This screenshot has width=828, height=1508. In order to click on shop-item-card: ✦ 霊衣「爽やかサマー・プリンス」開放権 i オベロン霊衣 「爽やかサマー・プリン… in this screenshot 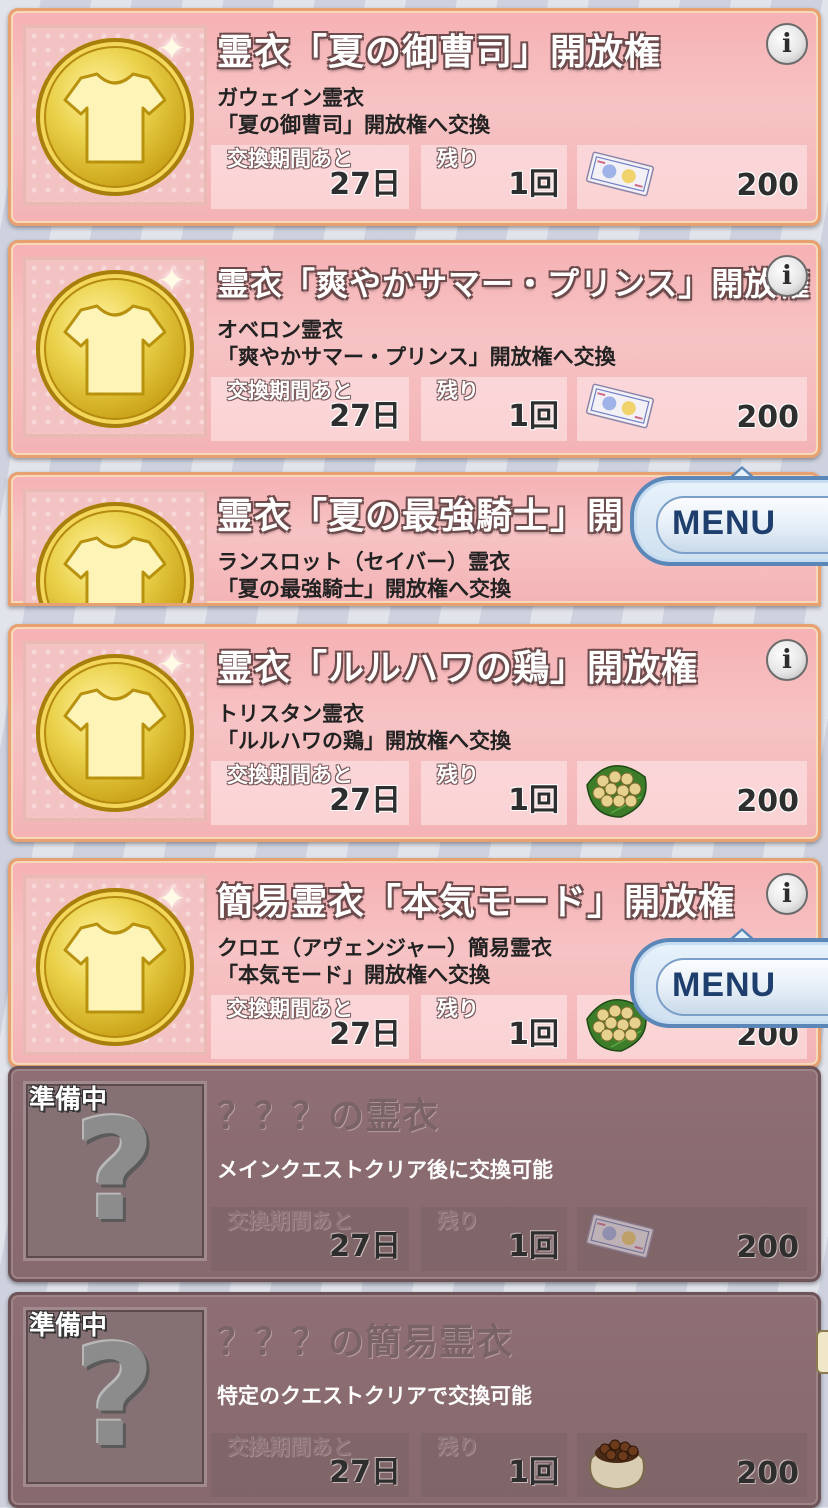, I will do `click(414, 349)`.